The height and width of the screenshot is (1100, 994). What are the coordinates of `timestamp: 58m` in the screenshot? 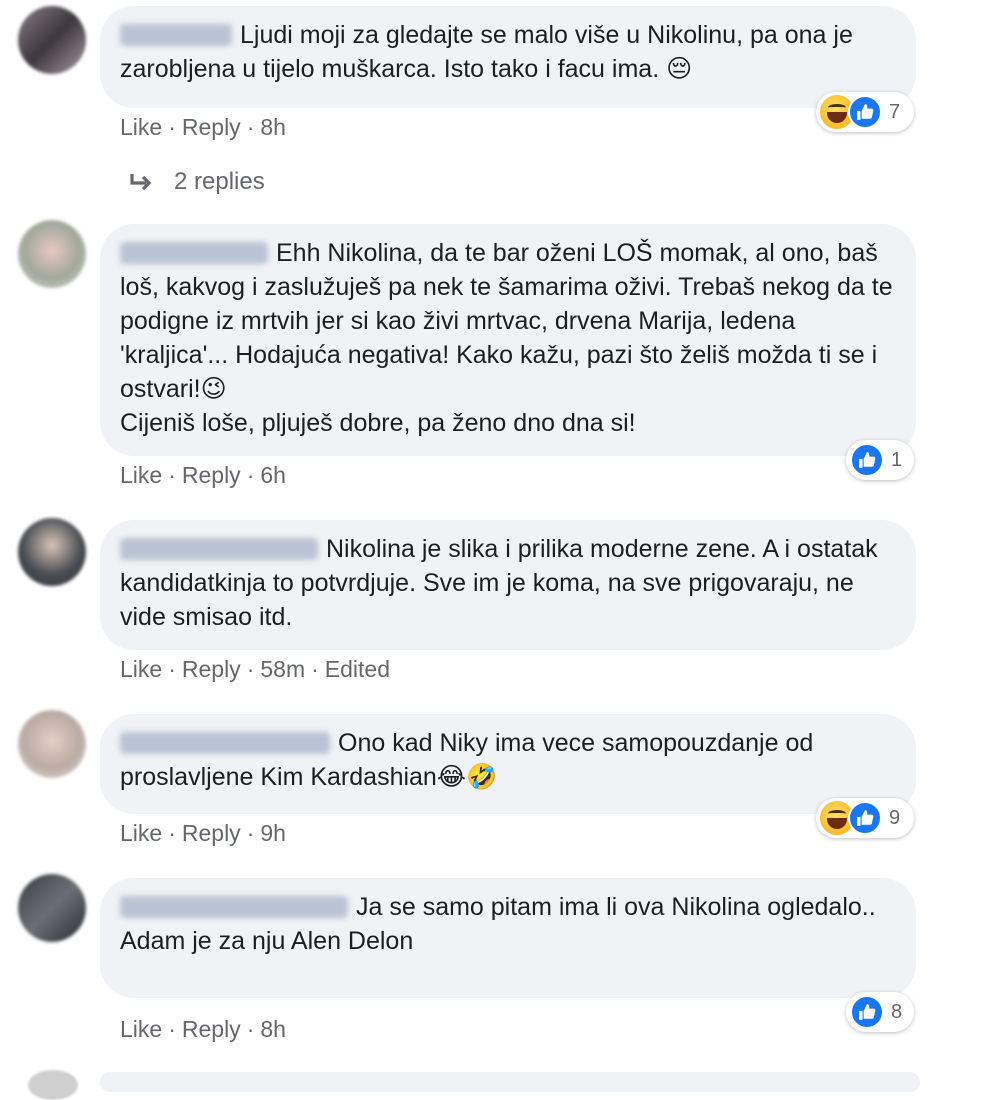 It's located at (282, 669).